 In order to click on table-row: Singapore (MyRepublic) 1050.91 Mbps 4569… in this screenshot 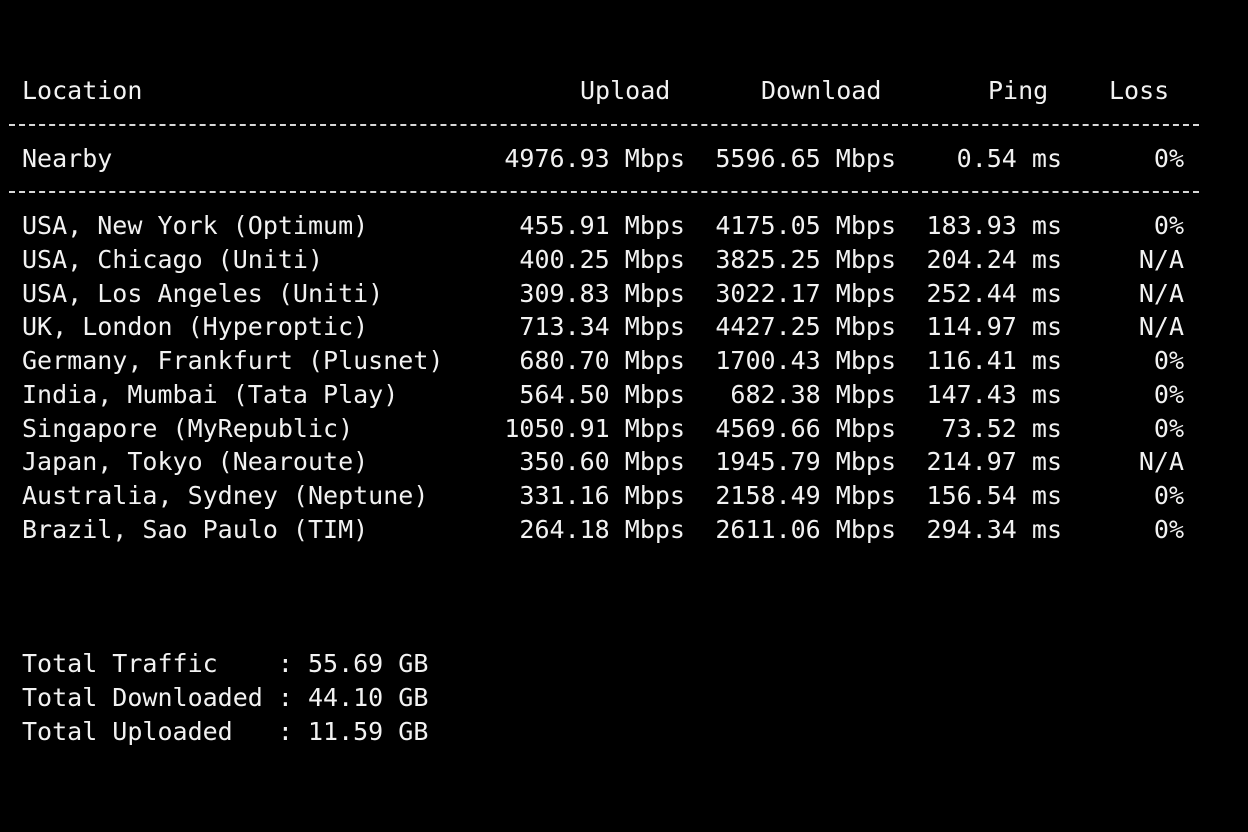, I will do `click(624, 429)`.